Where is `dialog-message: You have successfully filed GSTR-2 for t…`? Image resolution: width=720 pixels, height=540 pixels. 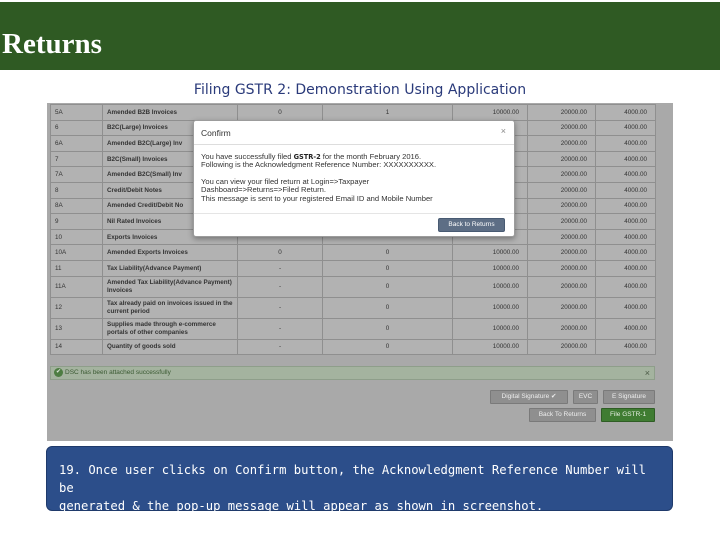 dialog-message: You have successfully filed GSTR-2 for t… is located at coordinates (351, 177).